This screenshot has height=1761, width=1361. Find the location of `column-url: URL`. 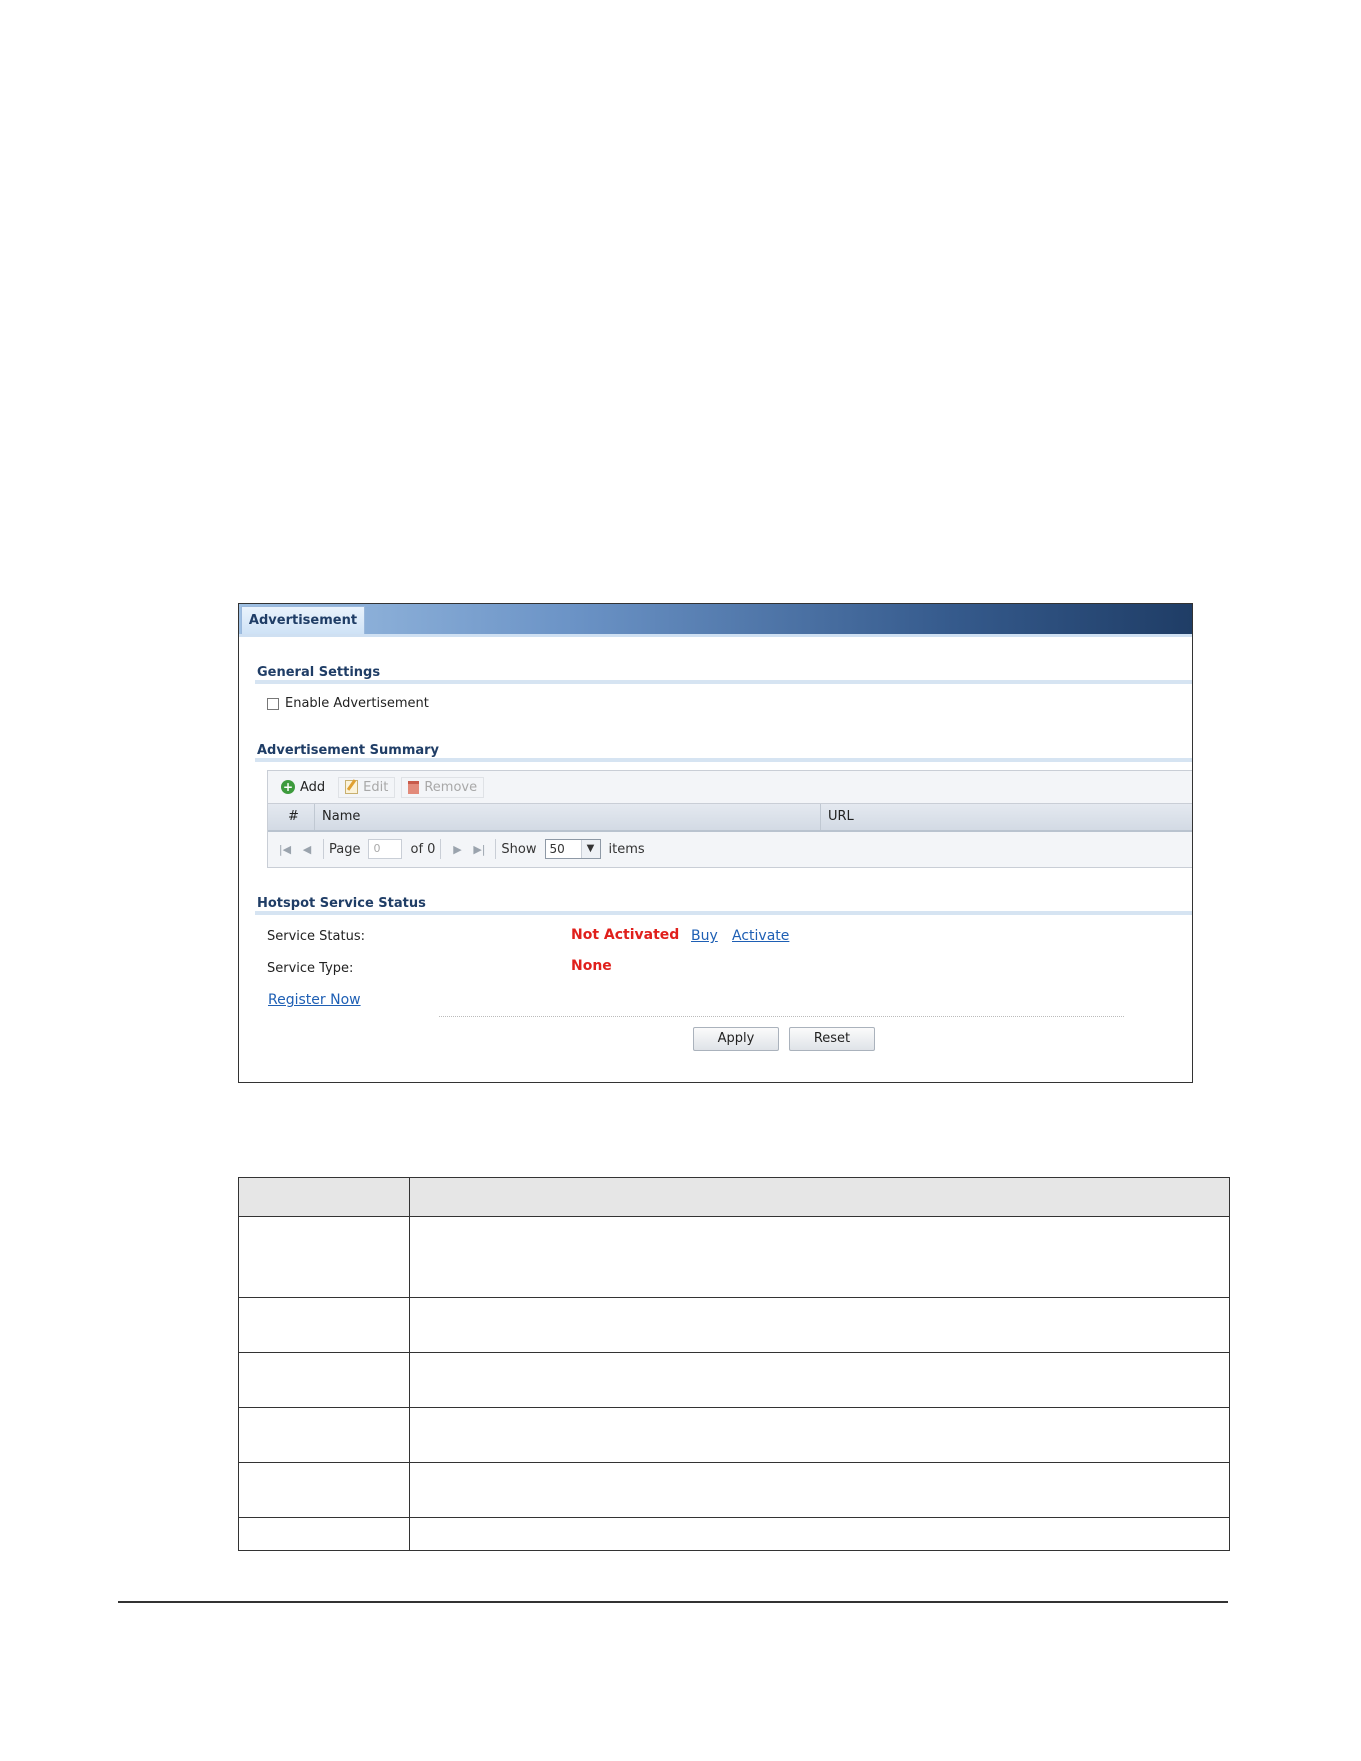

column-url: URL is located at coordinates (841, 817).